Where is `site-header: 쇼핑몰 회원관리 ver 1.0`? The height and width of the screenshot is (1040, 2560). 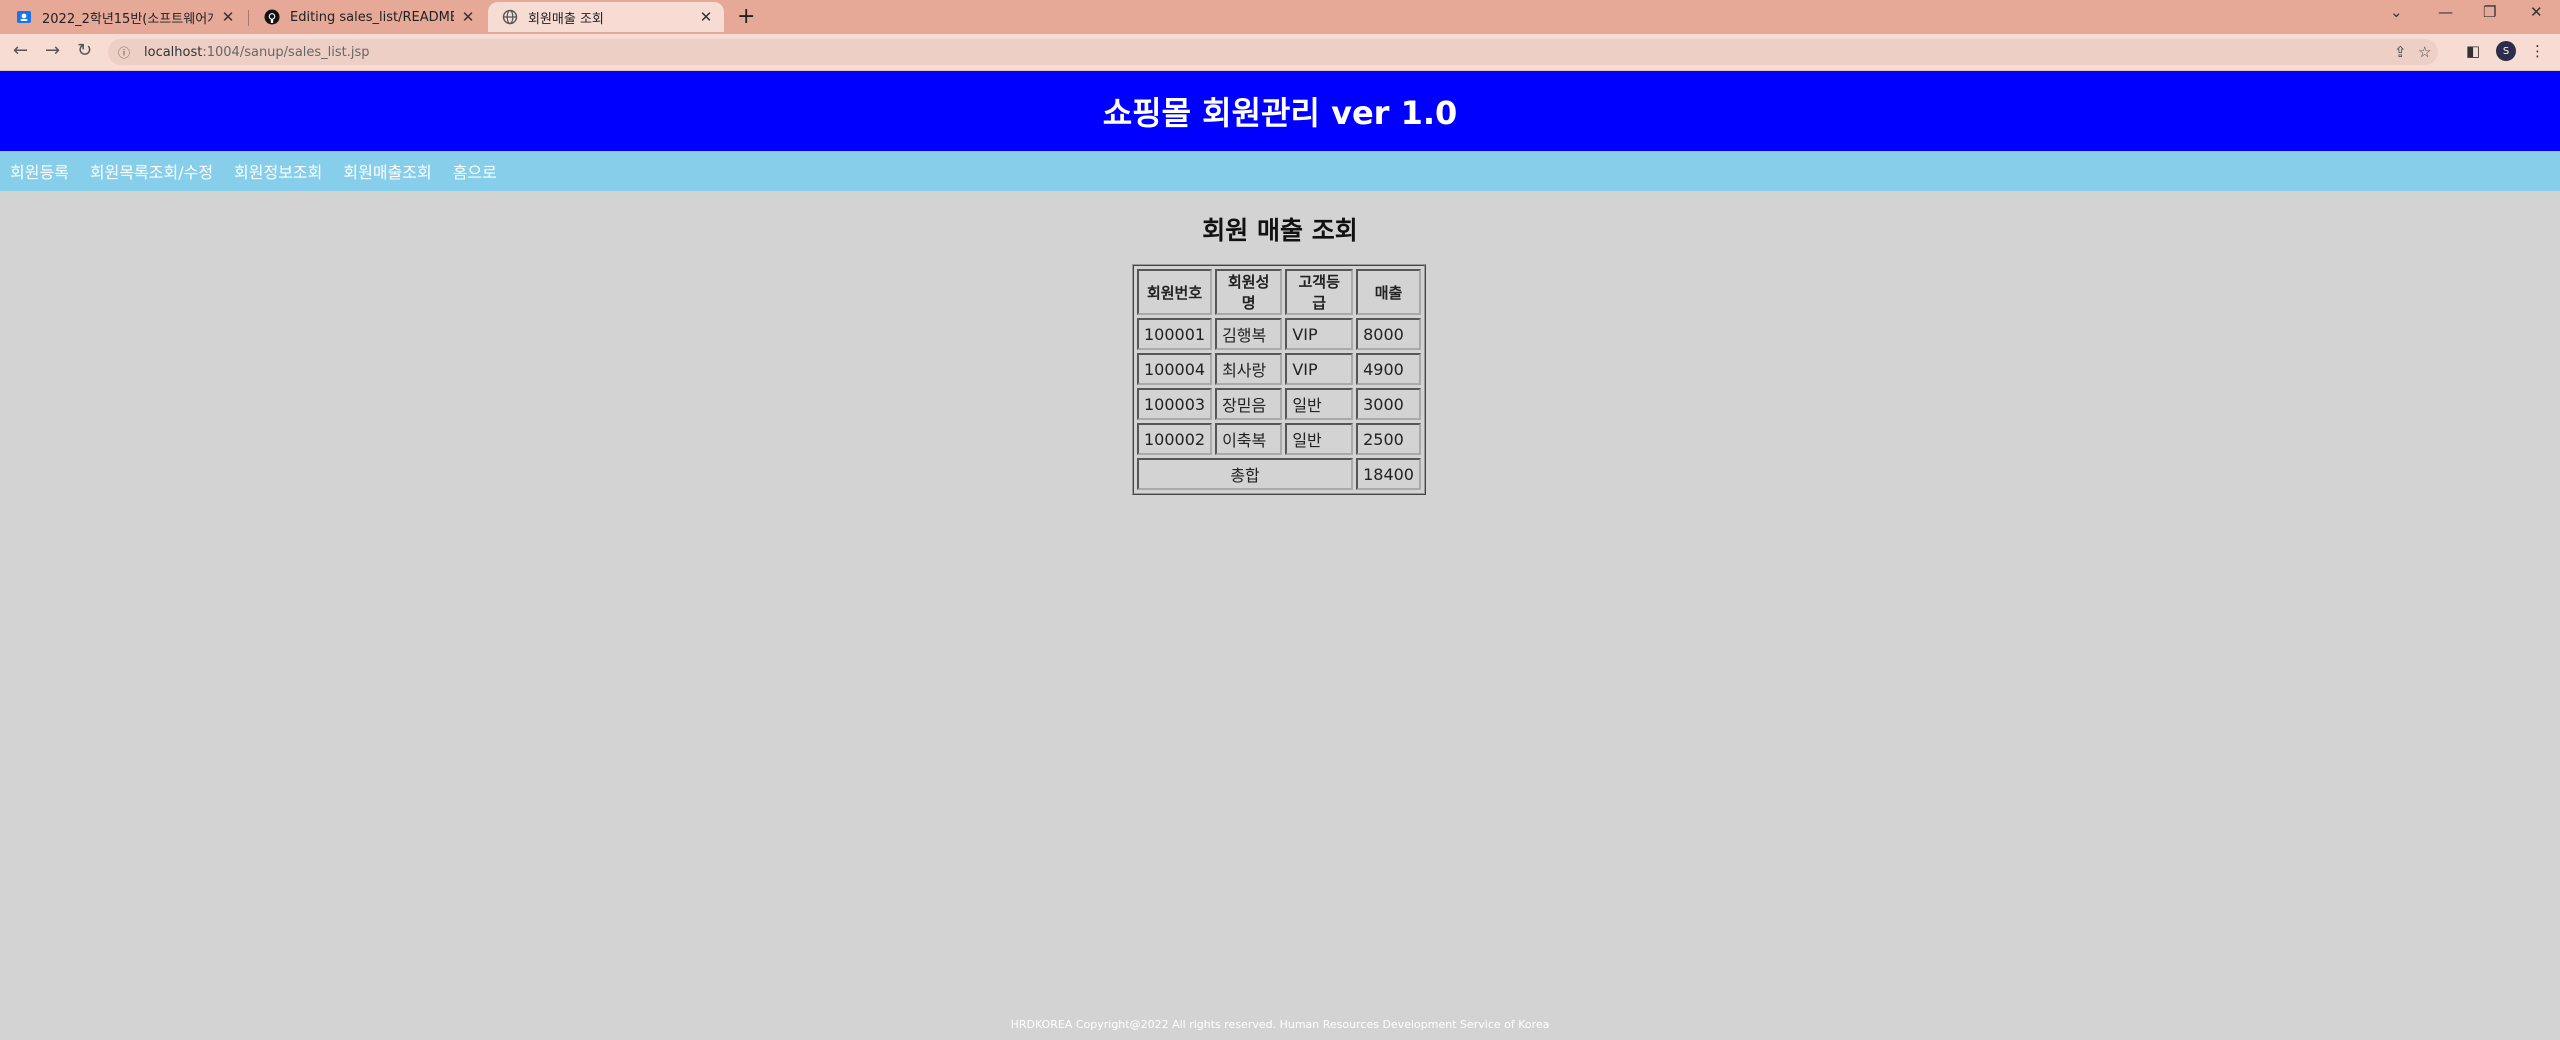 site-header: 쇼핑몰 회원관리 ver 1.0 is located at coordinates (1280, 111).